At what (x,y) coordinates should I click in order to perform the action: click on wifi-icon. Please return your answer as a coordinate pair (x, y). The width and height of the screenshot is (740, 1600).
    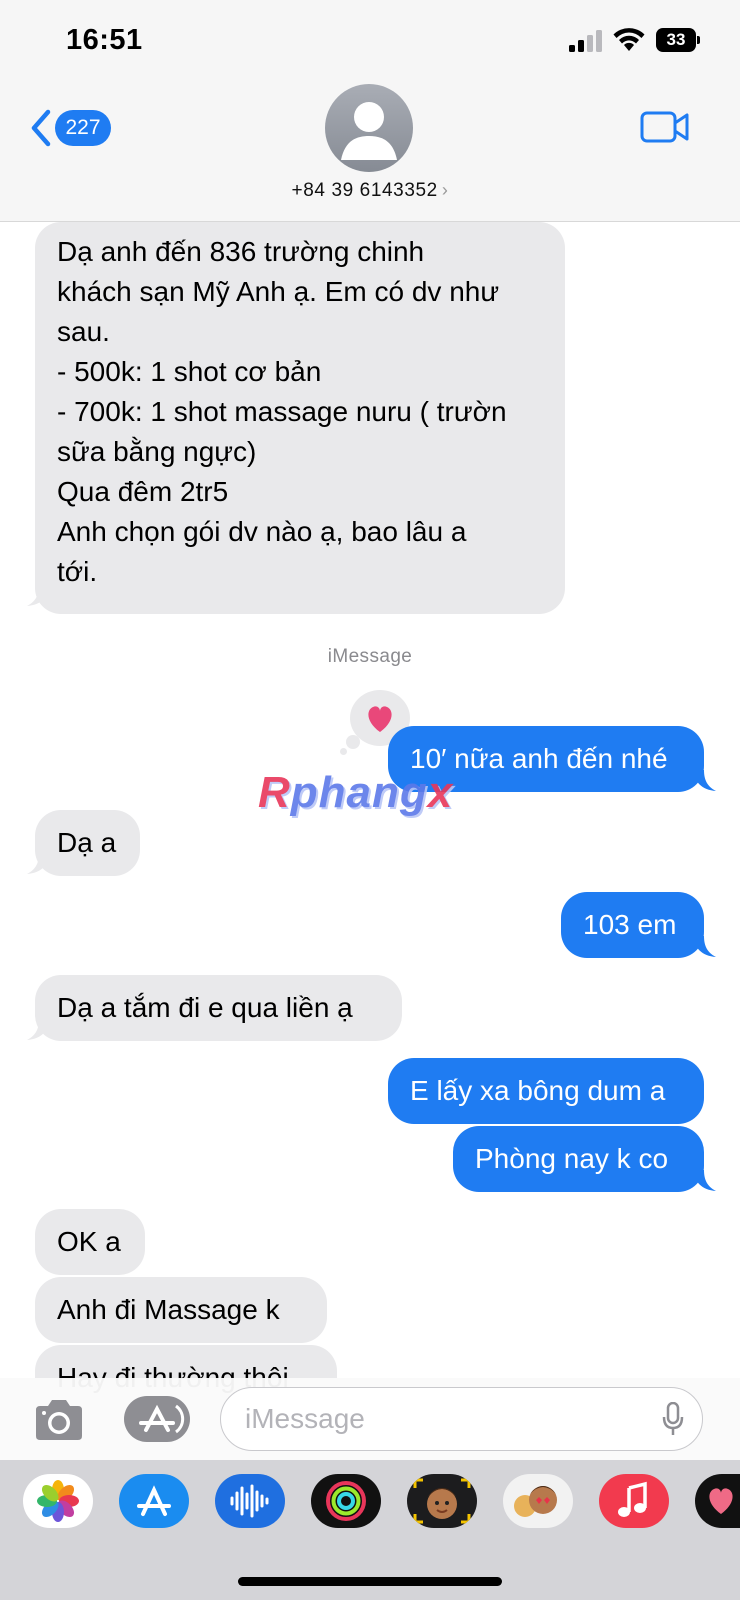
    Looking at the image, I should click on (629, 39).